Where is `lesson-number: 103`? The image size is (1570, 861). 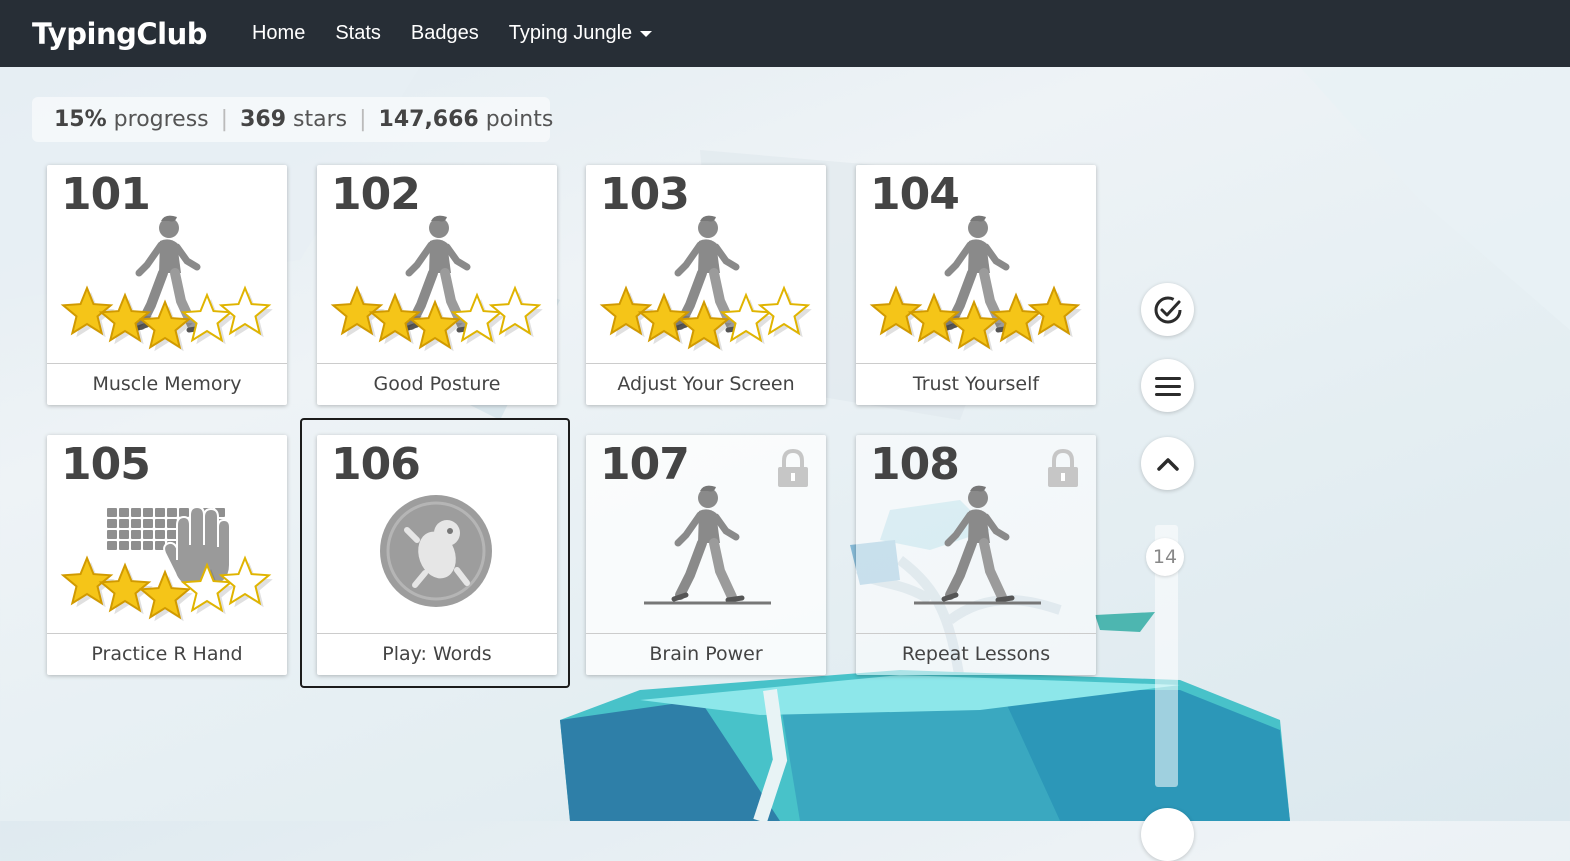 lesson-number: 103 is located at coordinates (645, 194).